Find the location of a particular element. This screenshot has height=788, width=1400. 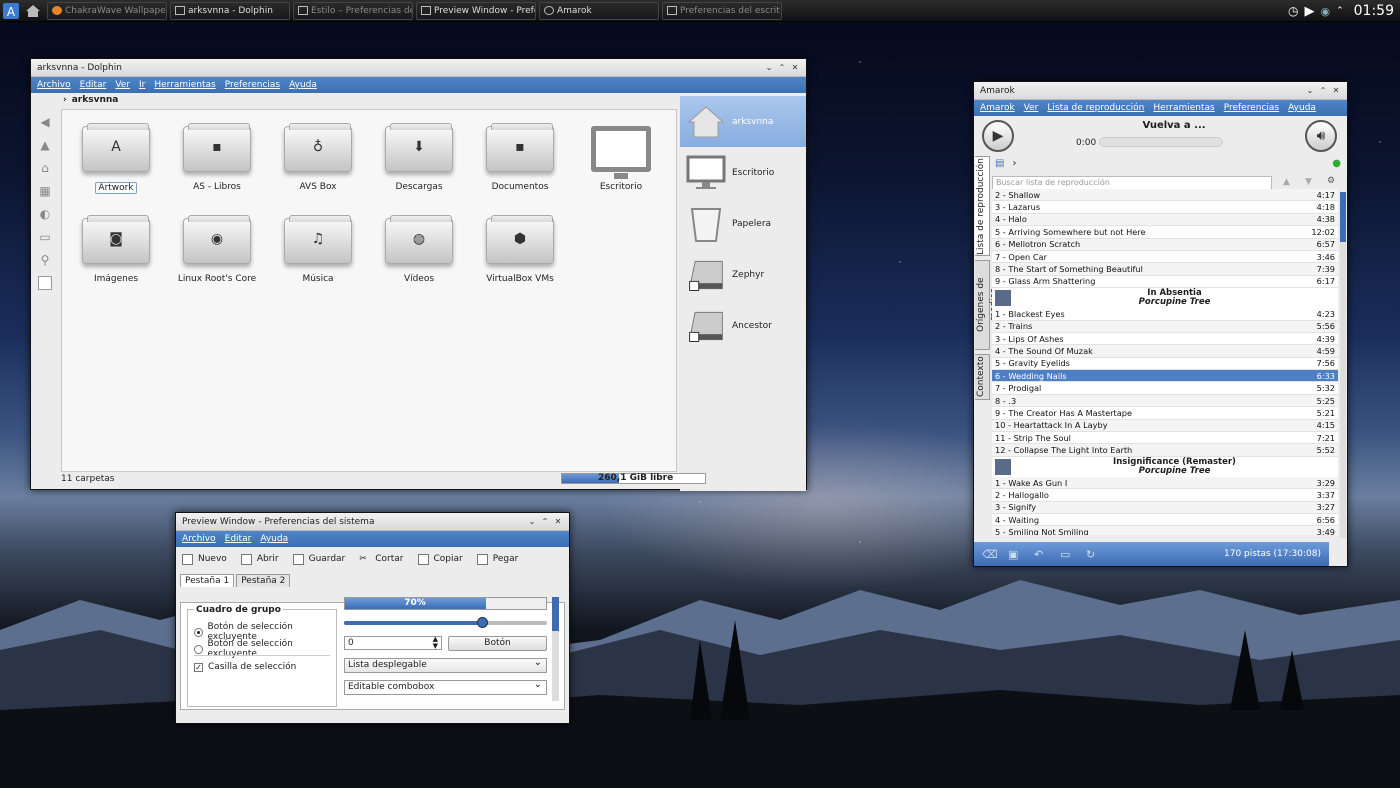

tab-lista: Lista de reproducción is located at coordinates (982, 206).